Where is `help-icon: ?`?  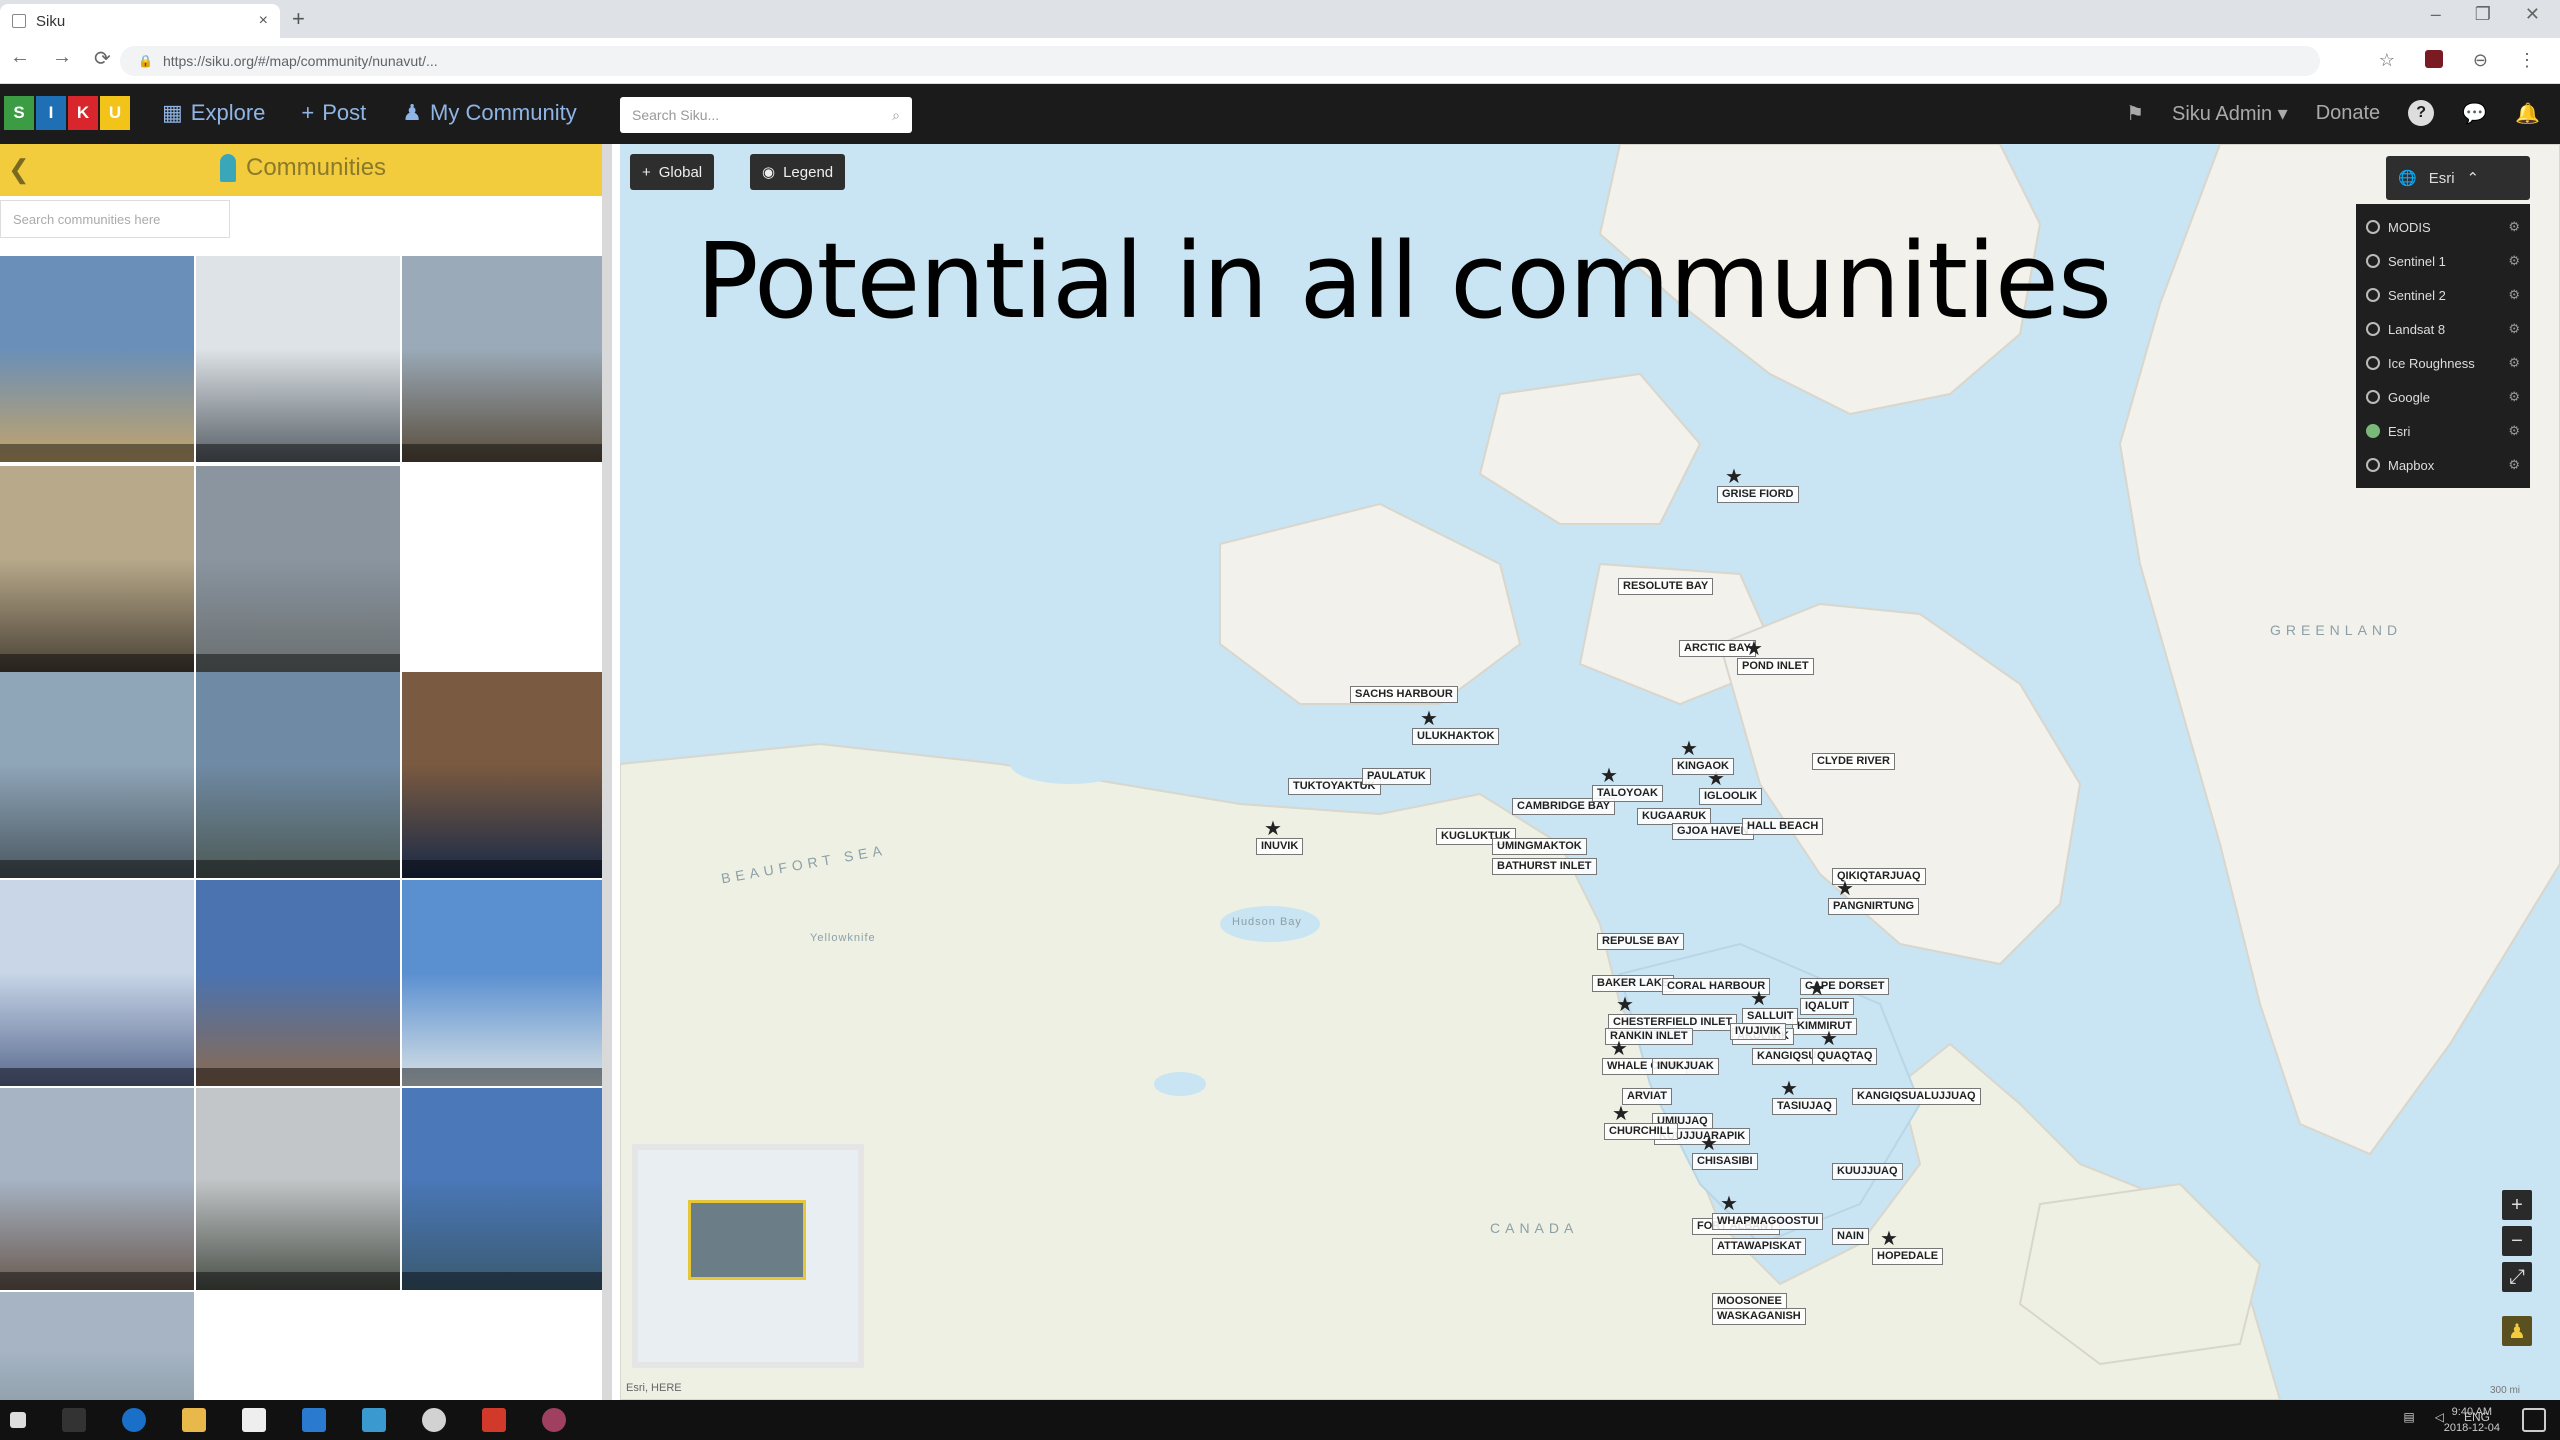
help-icon: ? is located at coordinates (2421, 113).